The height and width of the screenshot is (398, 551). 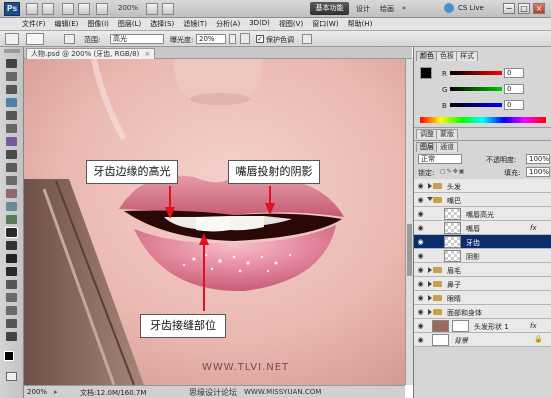 What do you see at coordinates (129, 24) in the screenshot?
I see `menu-item: 图层(L)` at bounding box center [129, 24].